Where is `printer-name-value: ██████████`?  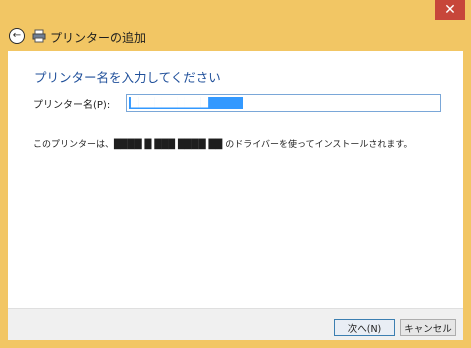
printer-name-value: ██████████ is located at coordinates (186, 103).